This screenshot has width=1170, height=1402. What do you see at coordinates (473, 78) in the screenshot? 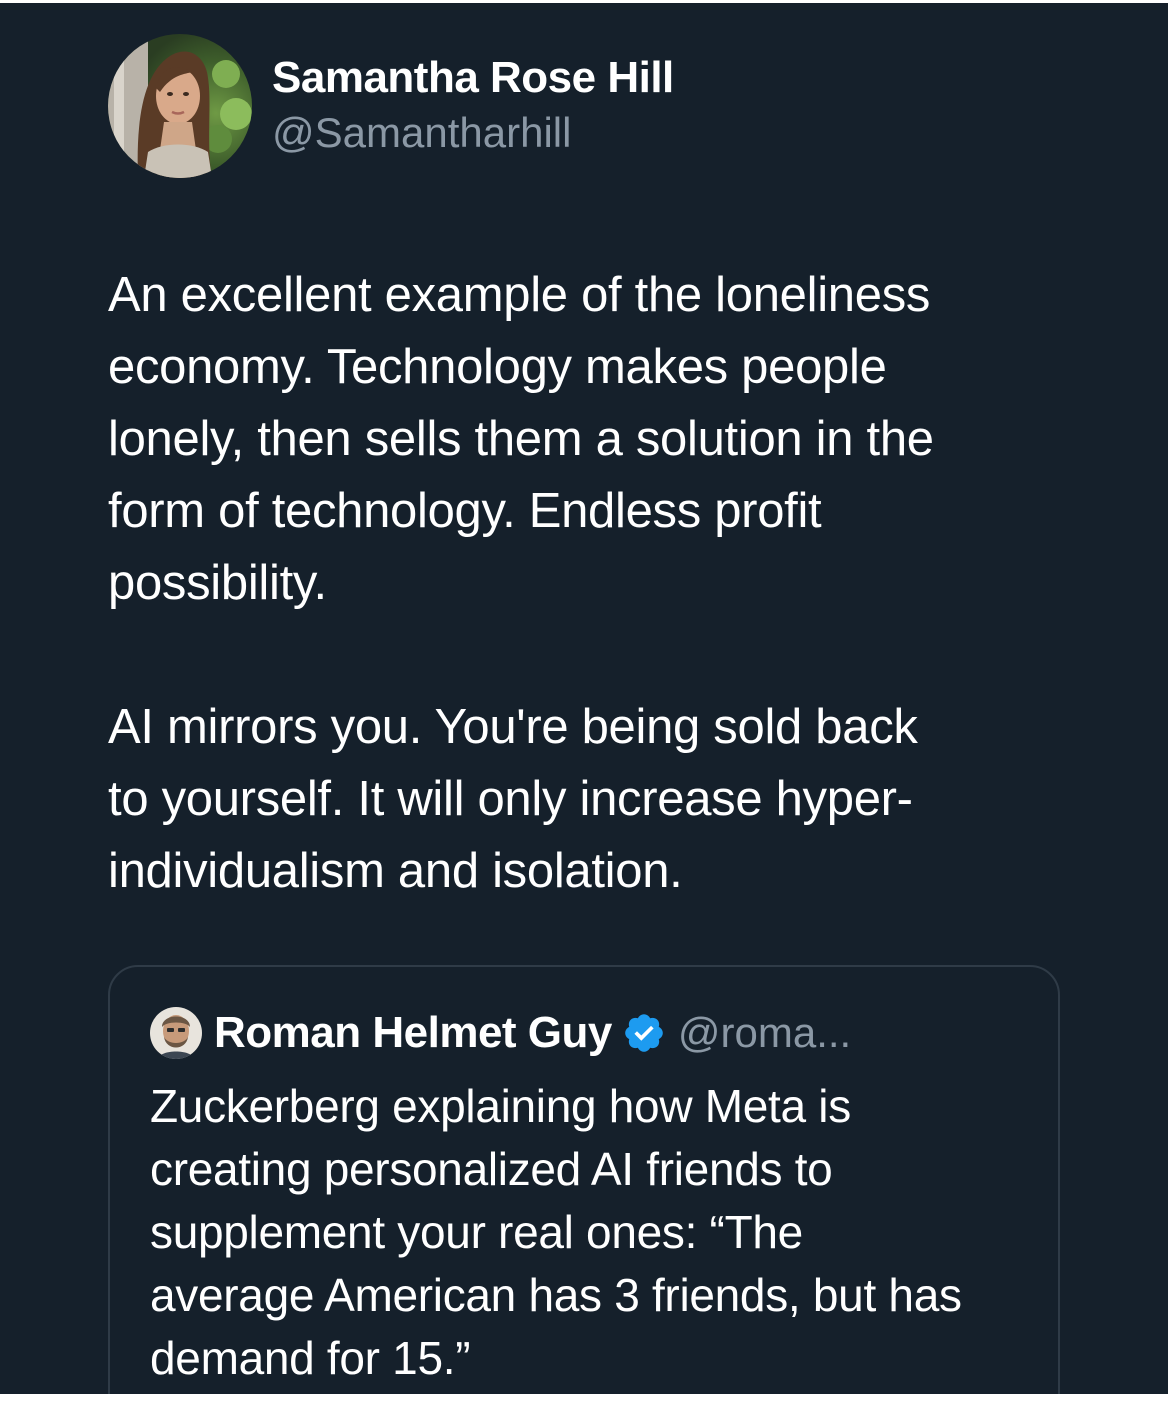
I see `author-name: Samantha Rose Hill` at bounding box center [473, 78].